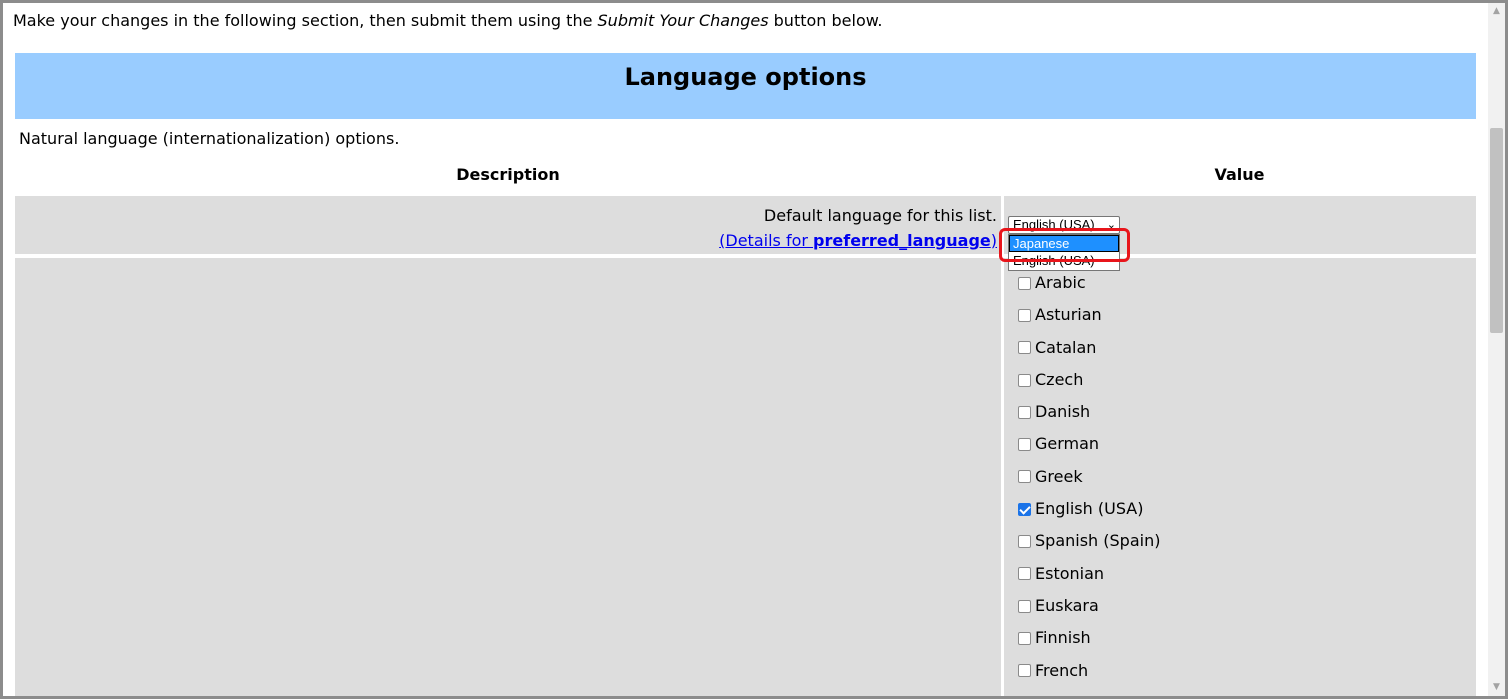 The width and height of the screenshot is (1508, 699). What do you see at coordinates (1098, 541) in the screenshot?
I see `language-label: Spanish (Spain)` at bounding box center [1098, 541].